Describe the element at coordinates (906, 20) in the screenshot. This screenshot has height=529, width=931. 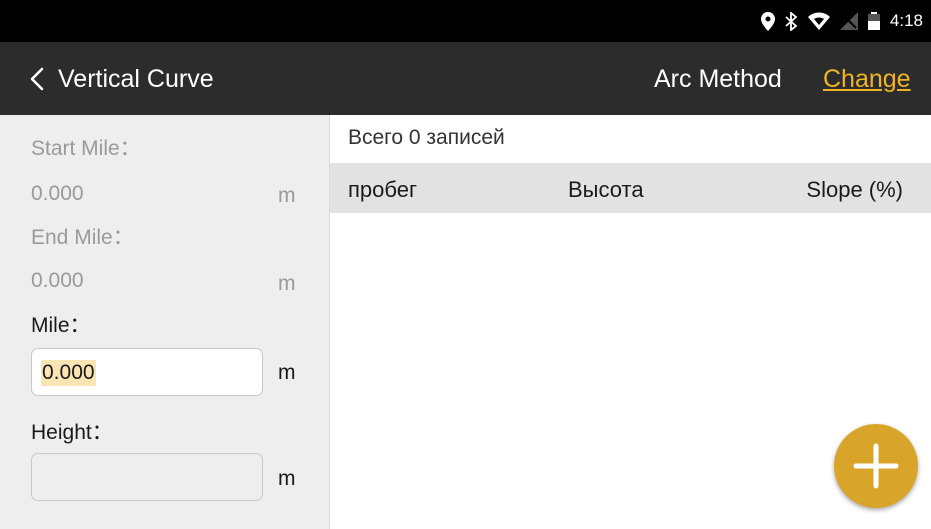
I see `status-time: 4:18` at that location.